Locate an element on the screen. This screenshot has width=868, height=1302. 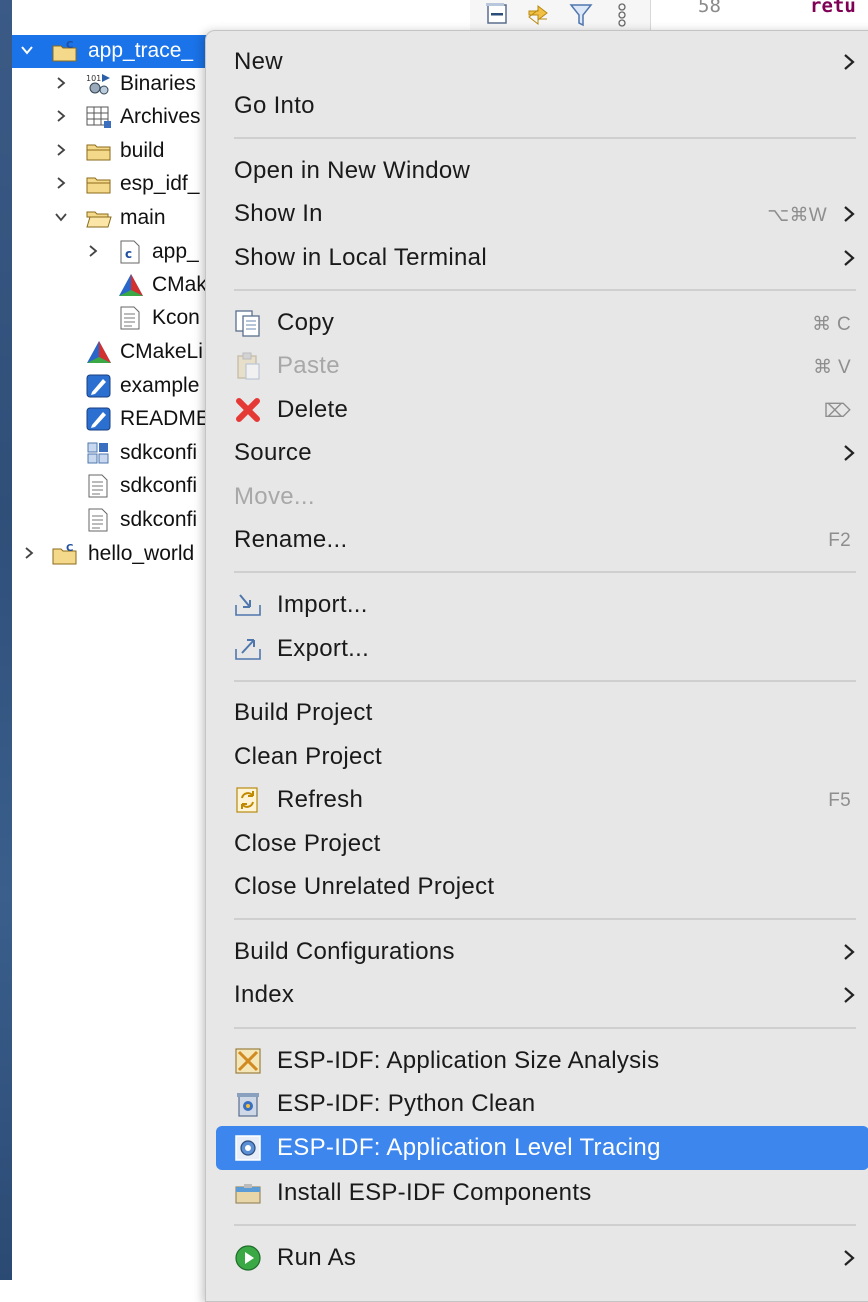
python-clean-icon is located at coordinates (248, 1105).